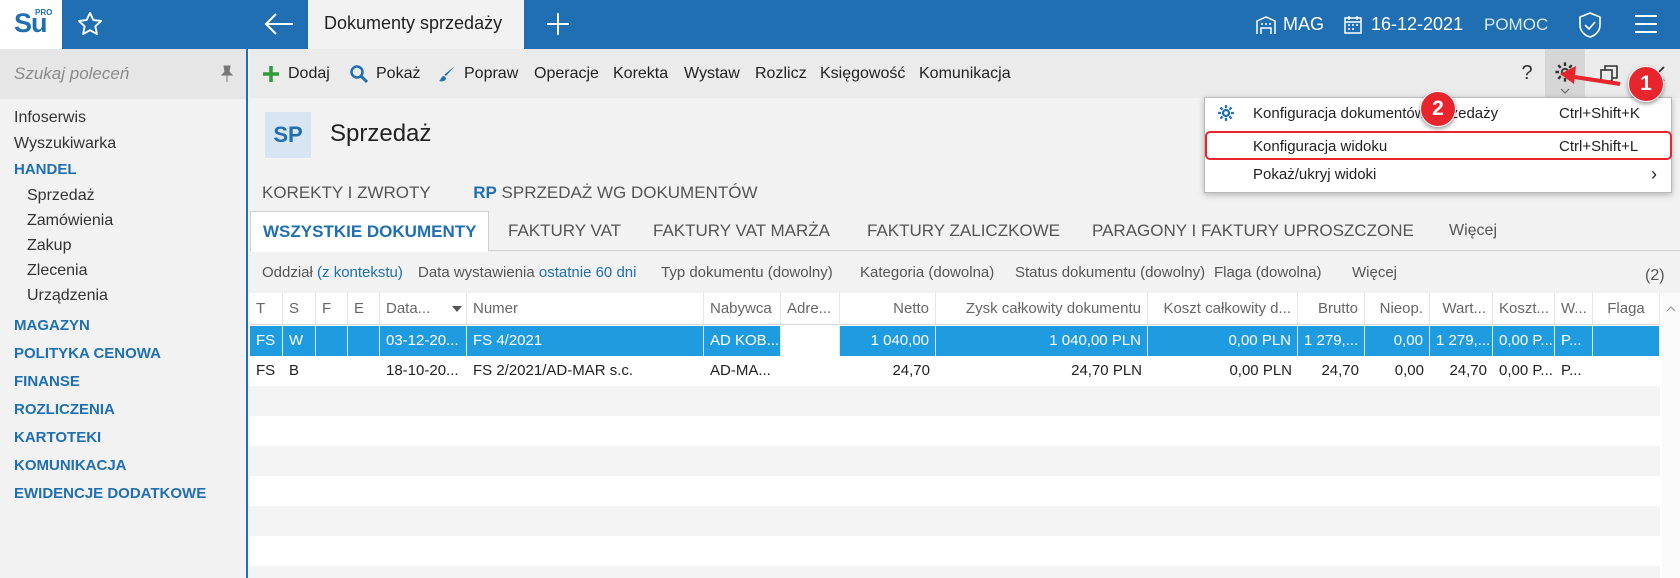 This screenshot has width=1680, height=578. I want to click on sidebar-item-wyszukiwarka: Wyszukiwarka, so click(65, 144).